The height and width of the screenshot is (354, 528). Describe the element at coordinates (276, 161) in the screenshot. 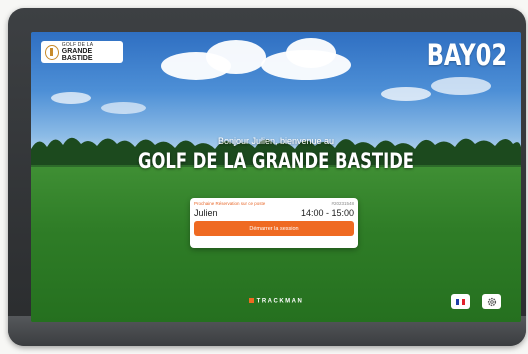

I see `course-name: GOLF DE LA GRANDE BASTIDE` at that location.